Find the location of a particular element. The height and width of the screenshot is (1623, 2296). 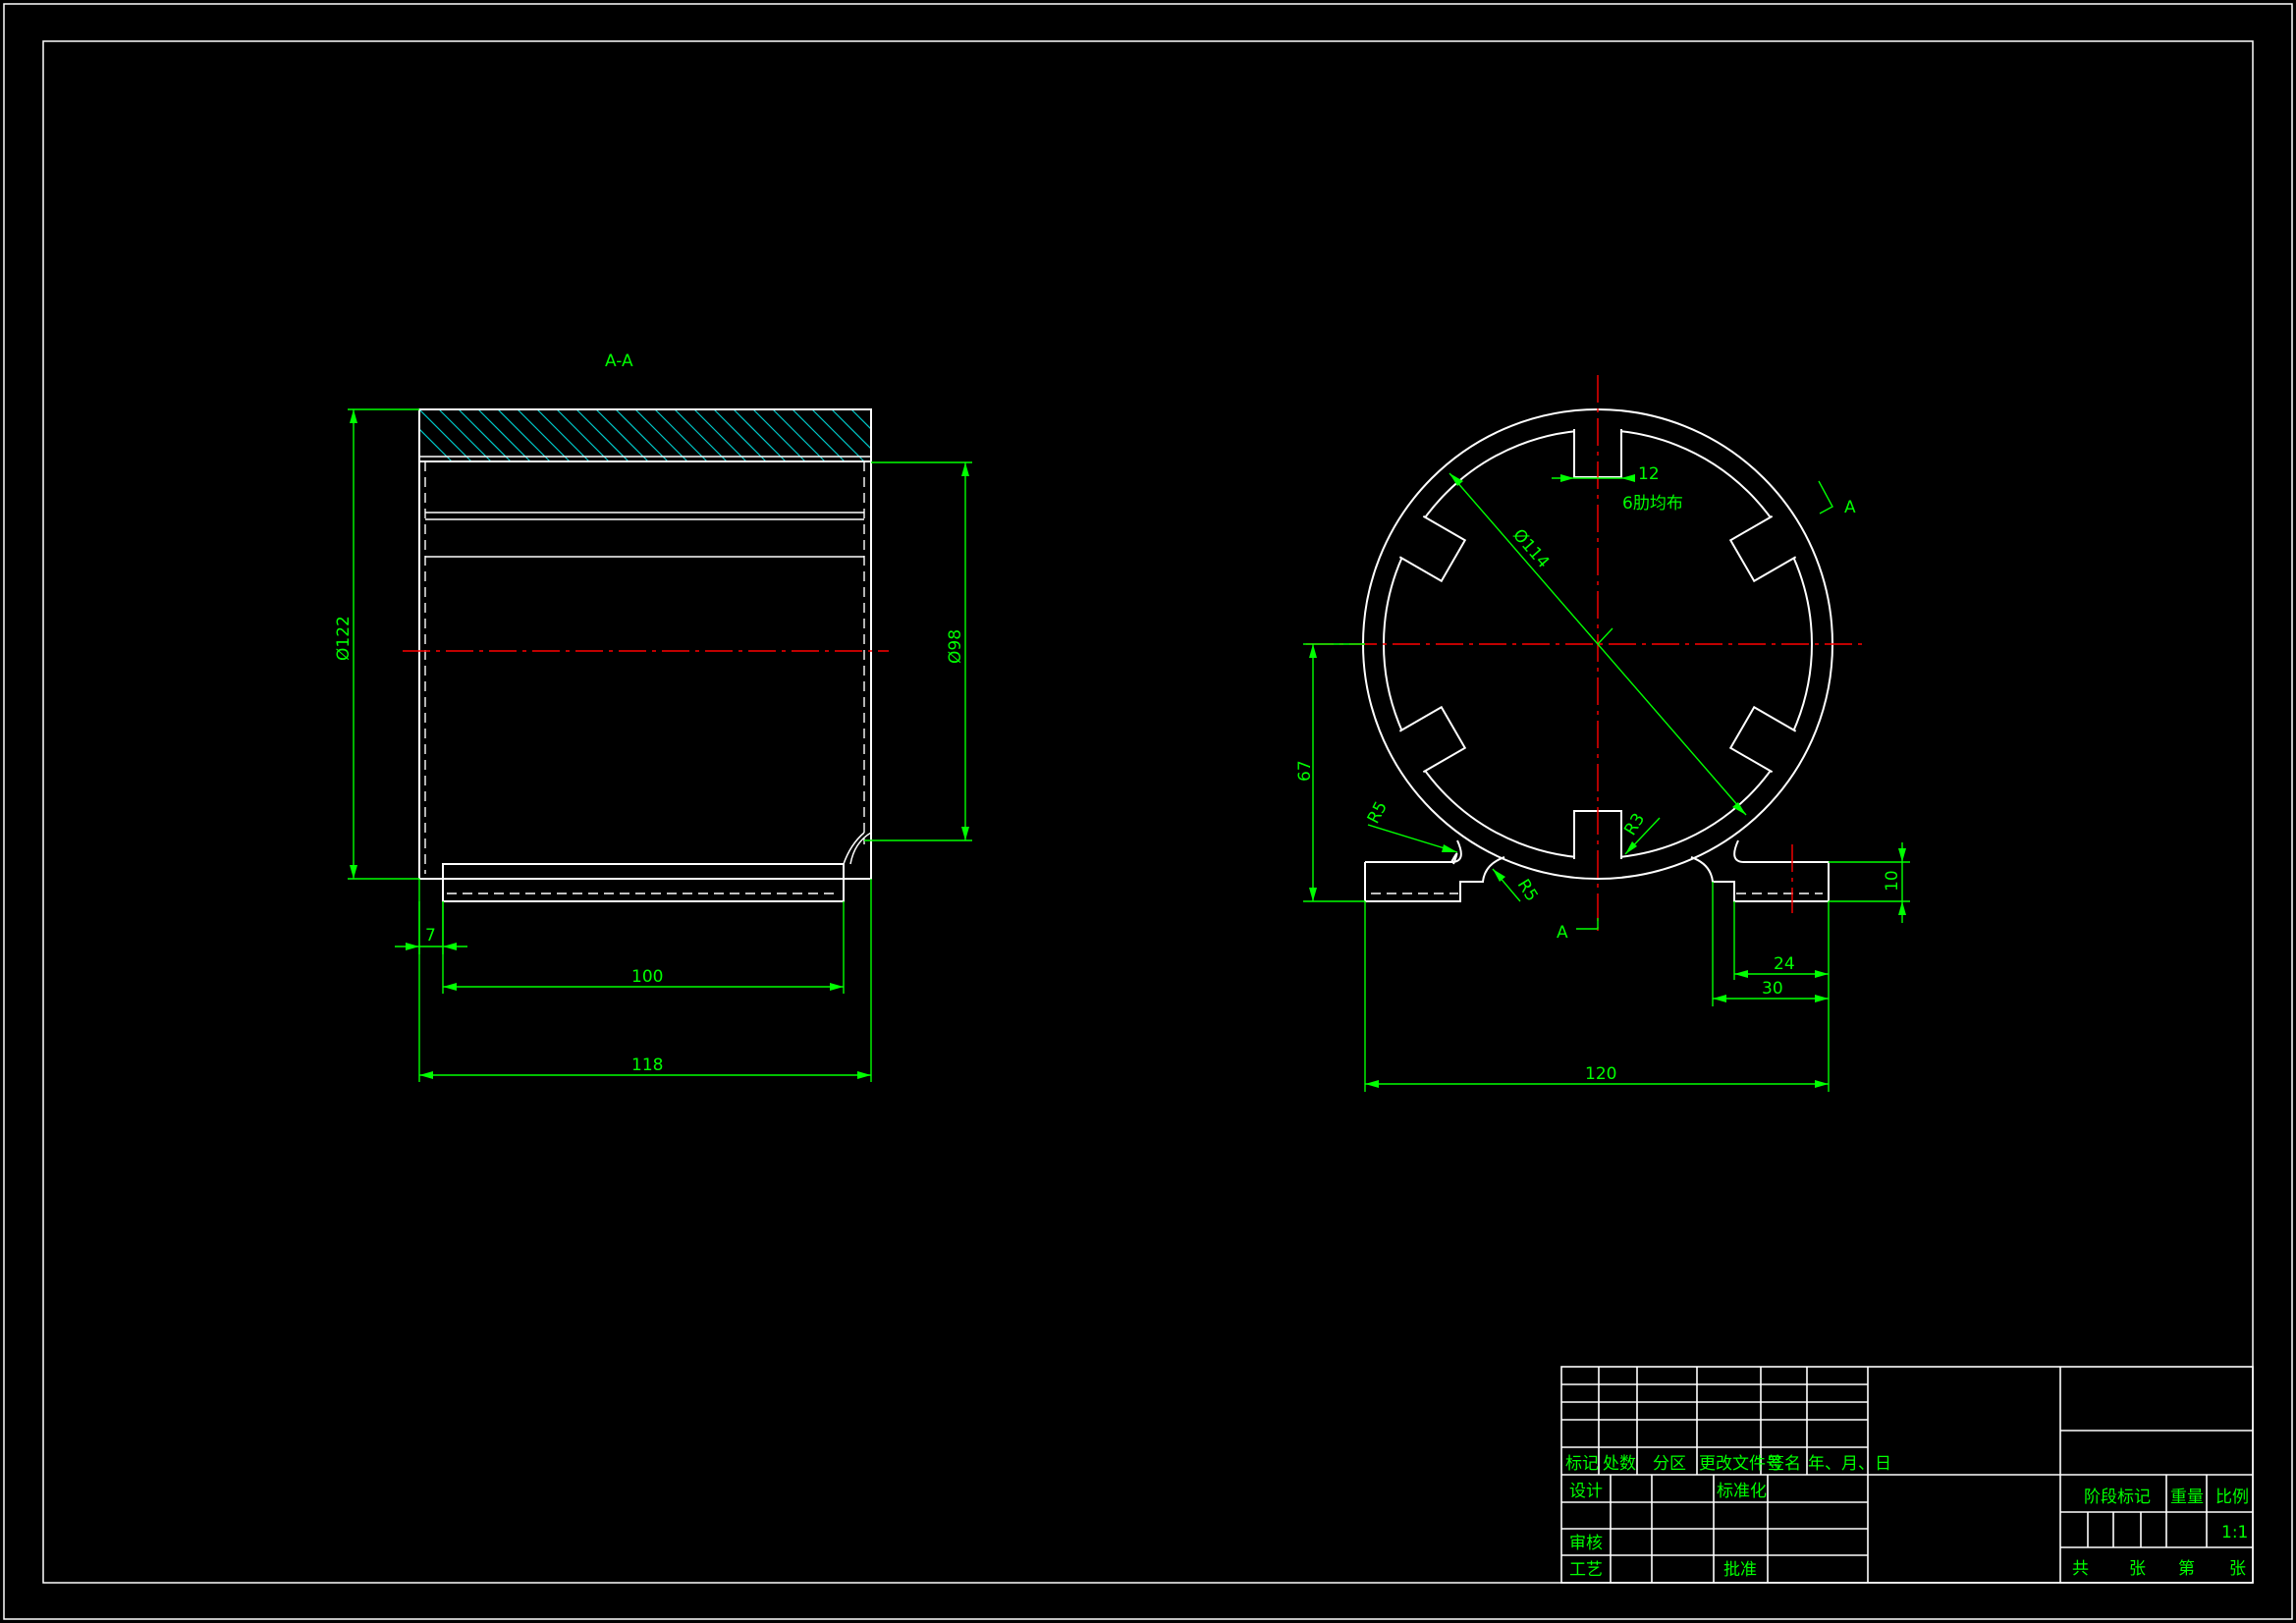

tb-count: 处数 is located at coordinates (1619, 1464).